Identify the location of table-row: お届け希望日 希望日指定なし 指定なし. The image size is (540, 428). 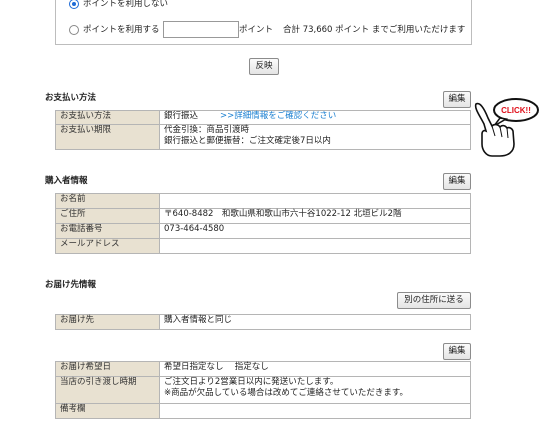
(263, 369).